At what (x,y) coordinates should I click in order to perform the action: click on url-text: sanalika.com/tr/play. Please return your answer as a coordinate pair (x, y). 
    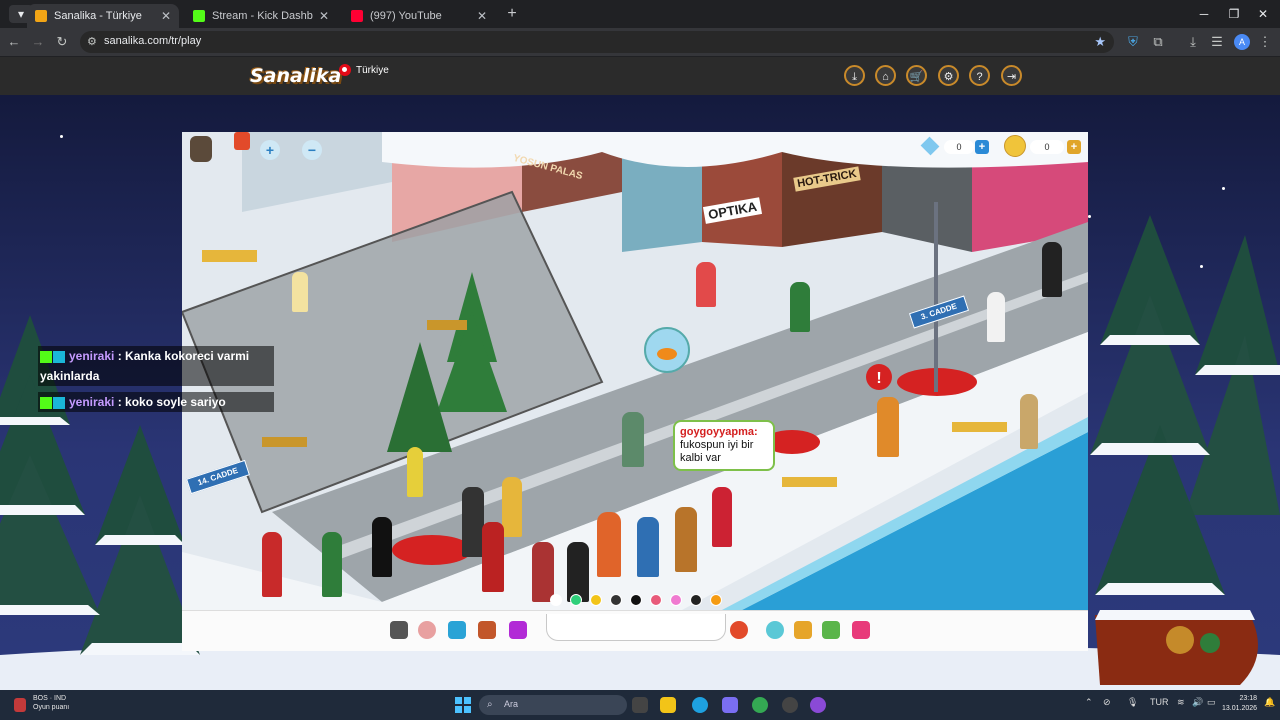
    Looking at the image, I should click on (152, 41).